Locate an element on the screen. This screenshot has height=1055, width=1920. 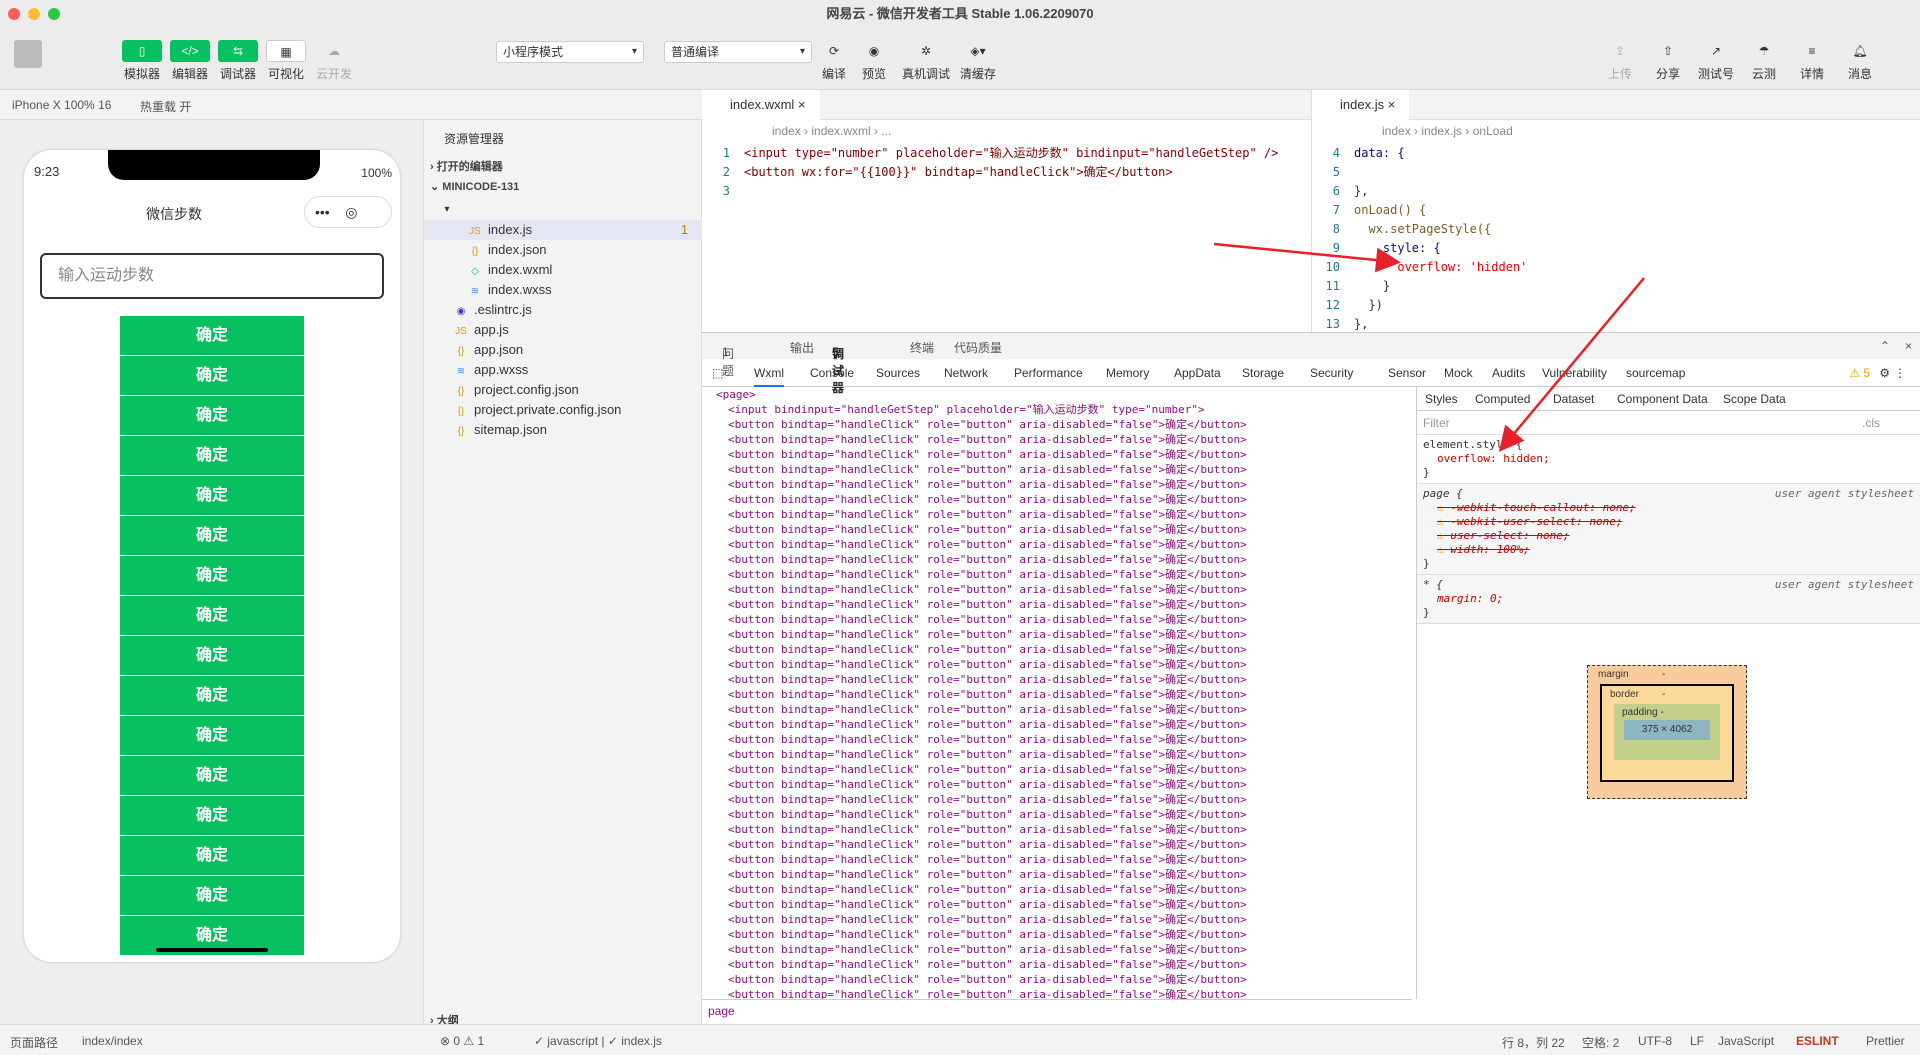
prettier-status: Prettier is located at coordinates (1885, 1041).